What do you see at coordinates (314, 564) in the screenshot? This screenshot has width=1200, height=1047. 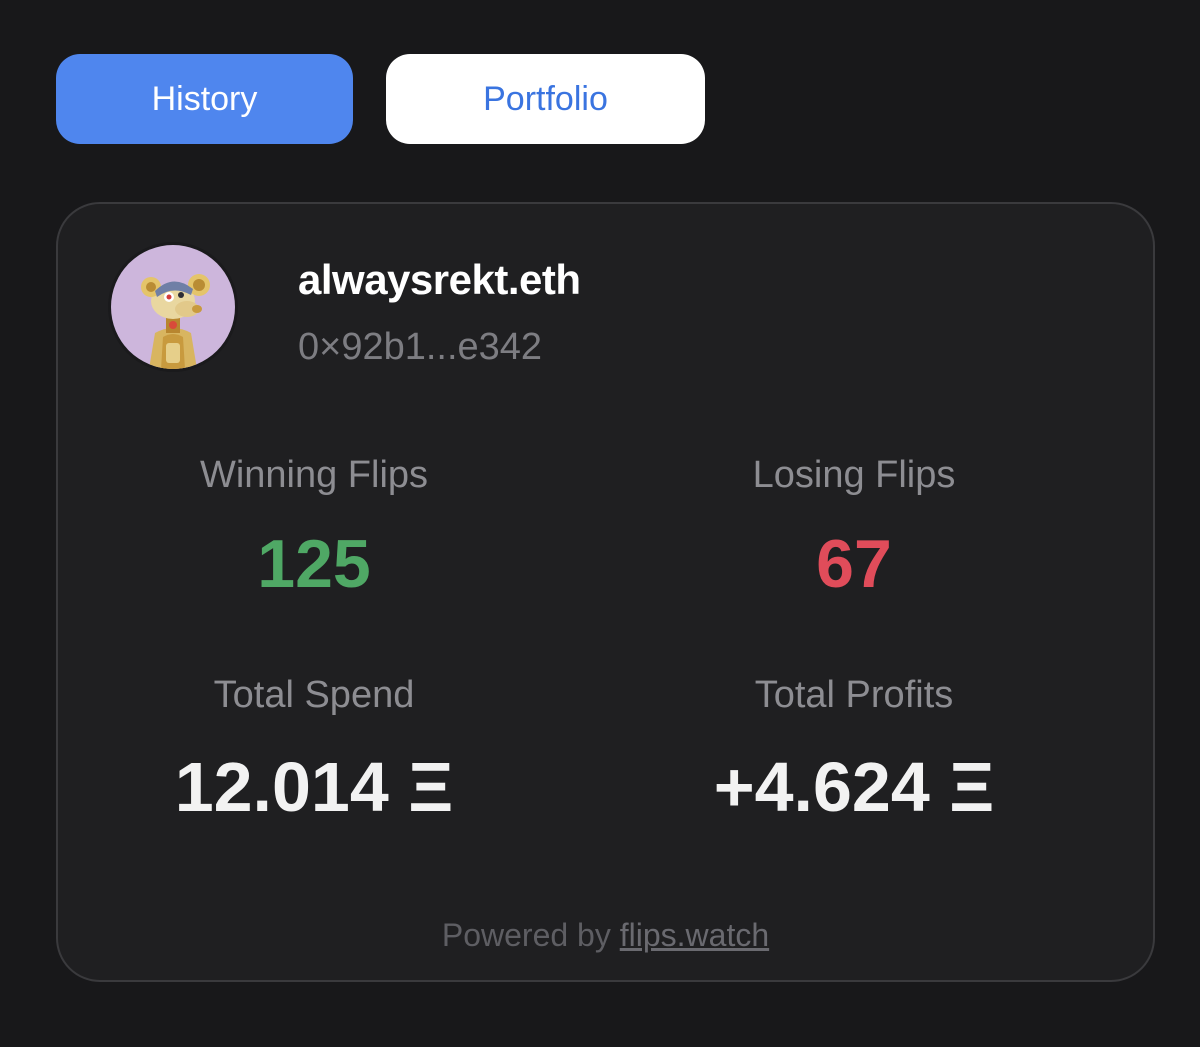 I see `winning-flips-value: 125` at bounding box center [314, 564].